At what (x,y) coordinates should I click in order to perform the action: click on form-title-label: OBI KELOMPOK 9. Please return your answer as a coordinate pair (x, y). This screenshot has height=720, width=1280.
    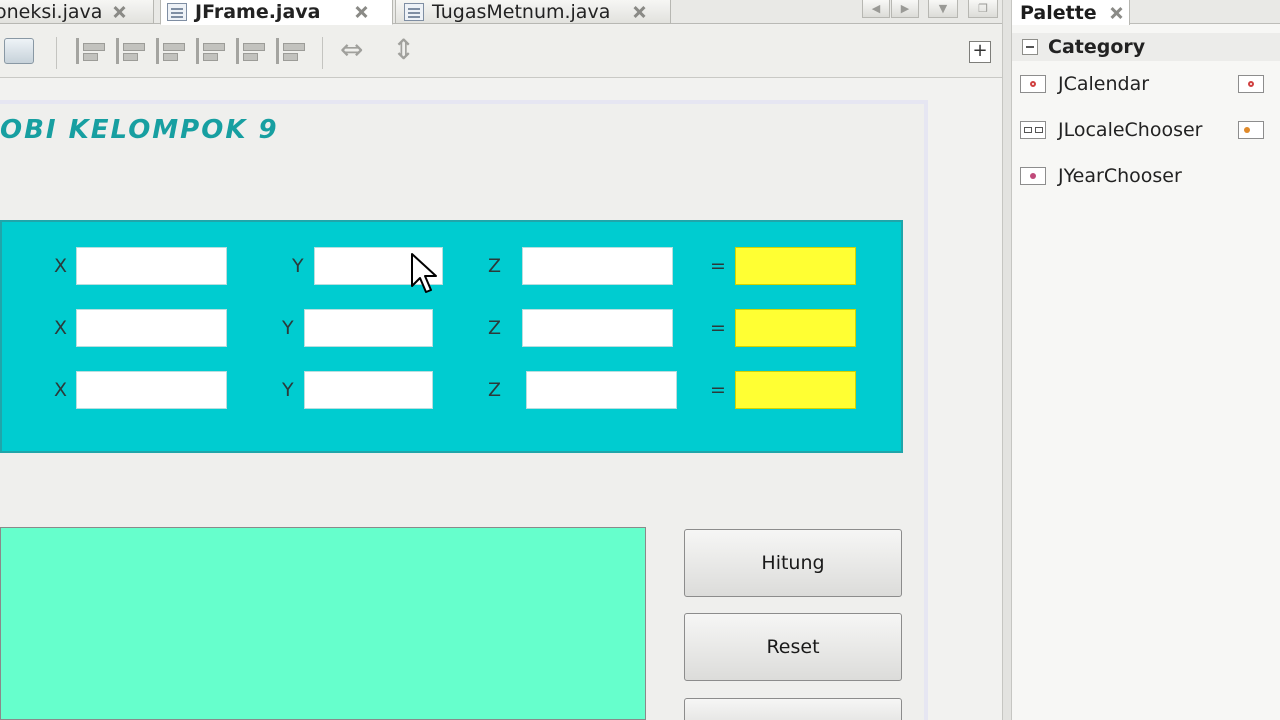
    Looking at the image, I should click on (139, 130).